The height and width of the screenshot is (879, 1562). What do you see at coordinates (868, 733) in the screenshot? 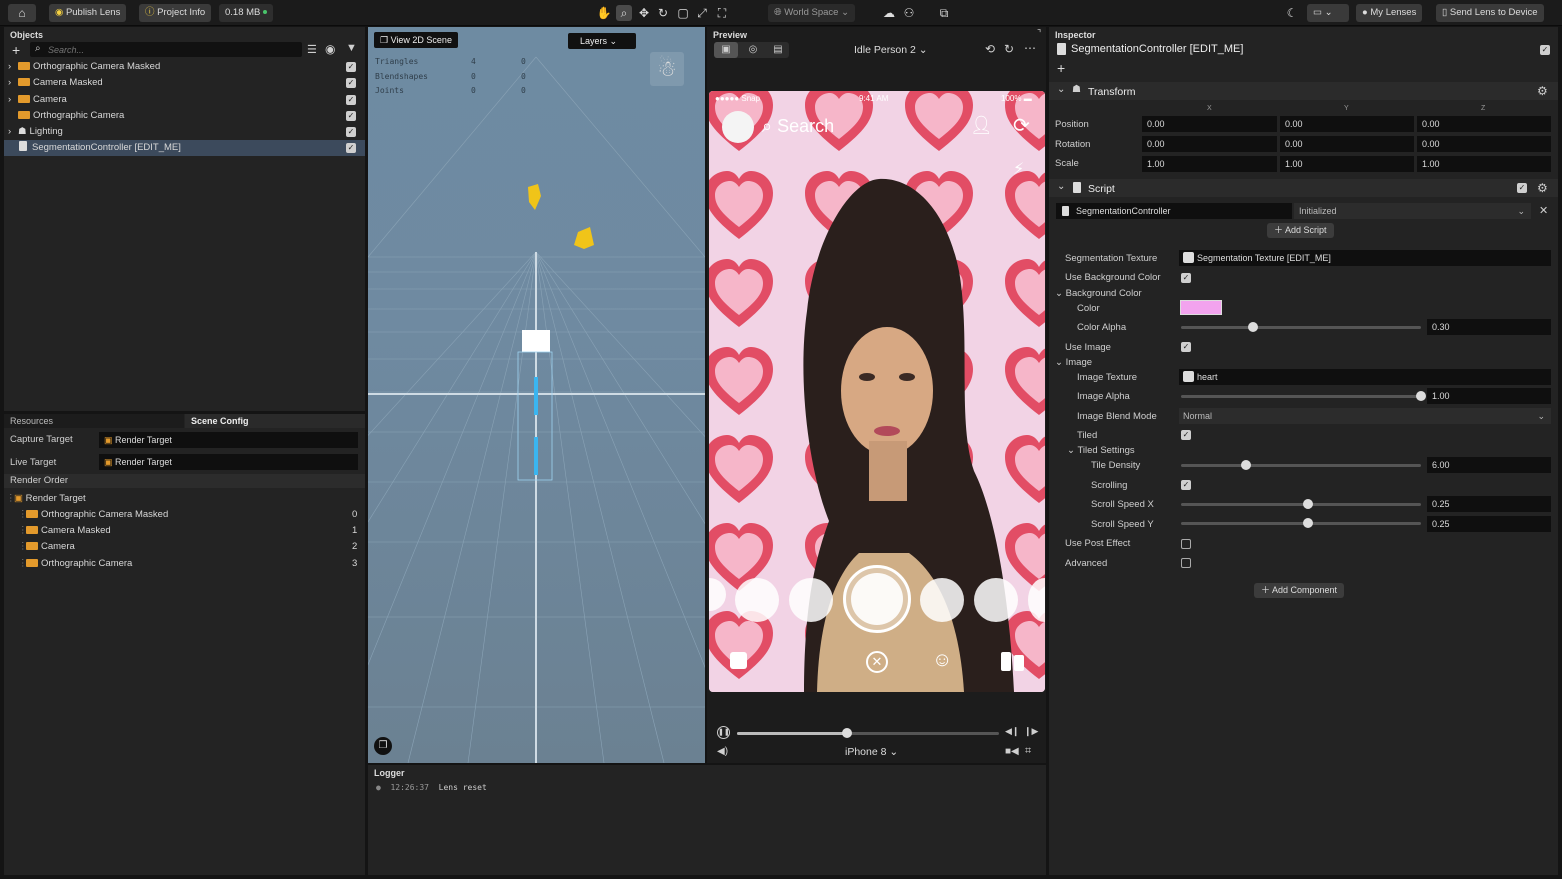
I see `playback-slider` at bounding box center [868, 733].